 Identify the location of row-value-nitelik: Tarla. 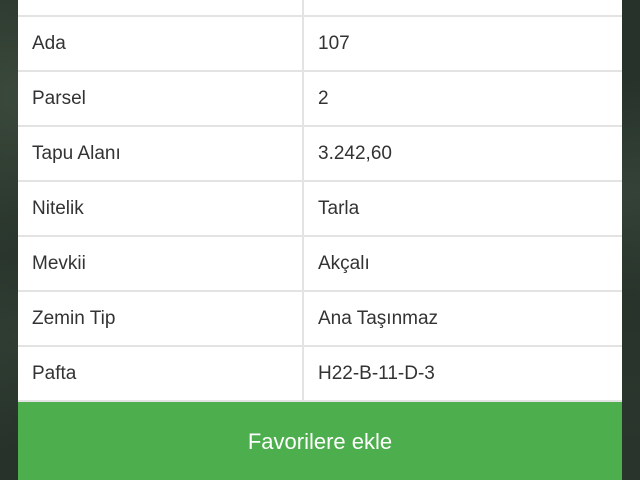
(462, 208).